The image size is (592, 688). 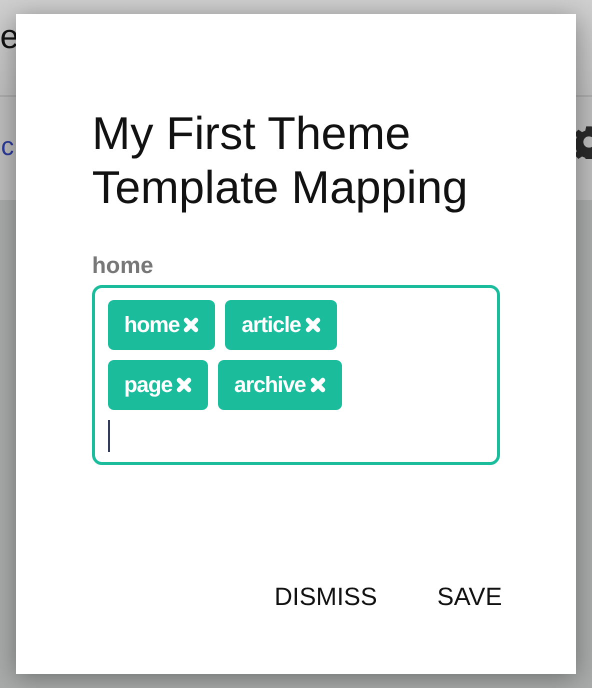 I want to click on tag-label: home, so click(x=152, y=325).